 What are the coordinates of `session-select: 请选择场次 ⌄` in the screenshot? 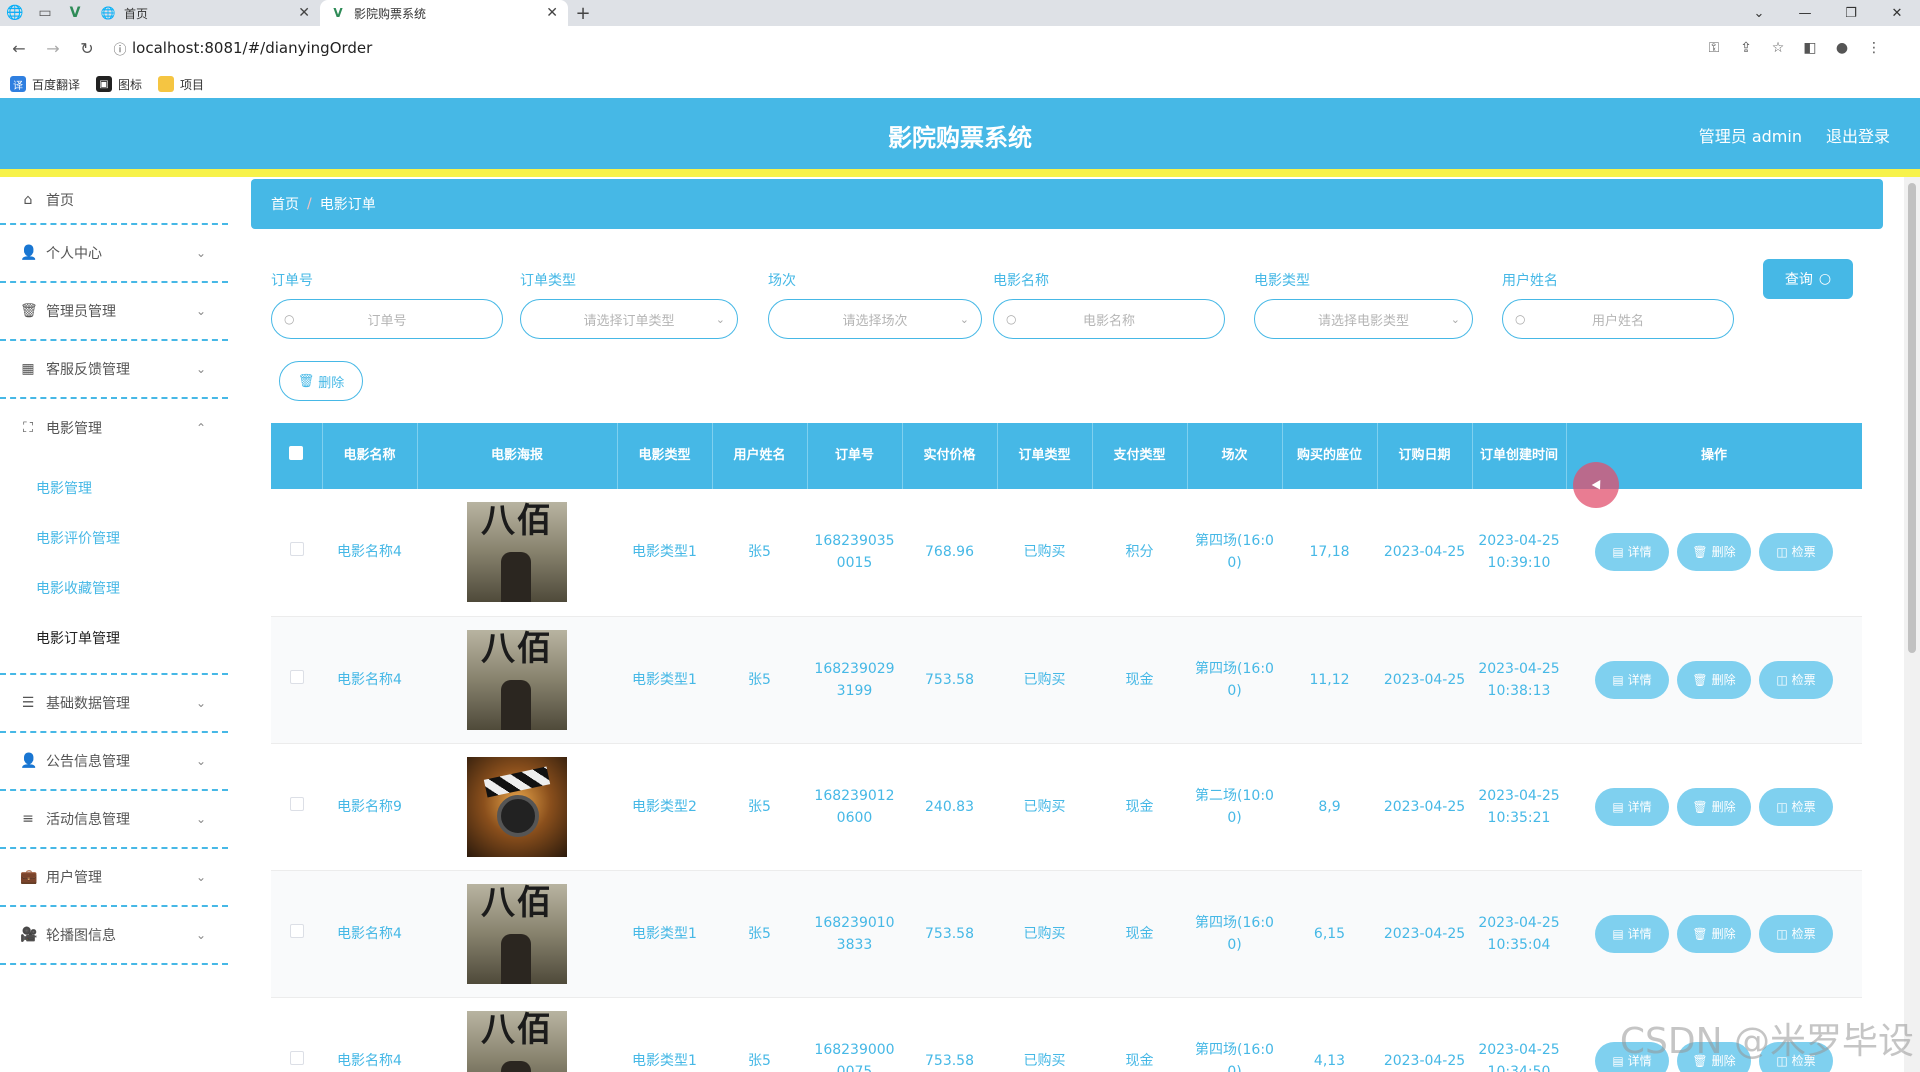 It's located at (875, 319).